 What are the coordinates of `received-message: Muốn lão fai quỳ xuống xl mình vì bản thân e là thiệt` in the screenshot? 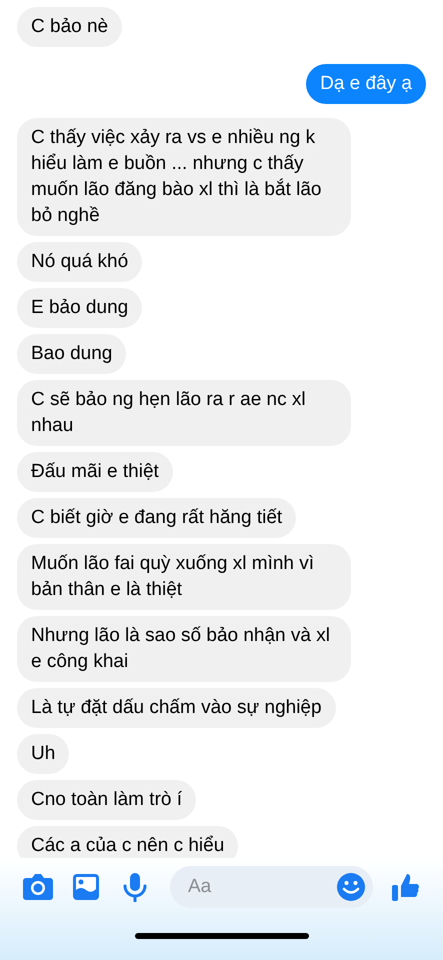 It's located at (184, 577).